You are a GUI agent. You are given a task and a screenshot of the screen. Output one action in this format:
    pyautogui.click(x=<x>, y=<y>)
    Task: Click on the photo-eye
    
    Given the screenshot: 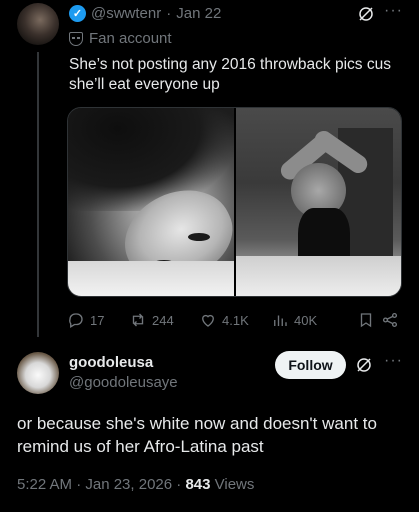 What is the action you would take?
    pyautogui.click(x=199, y=237)
    